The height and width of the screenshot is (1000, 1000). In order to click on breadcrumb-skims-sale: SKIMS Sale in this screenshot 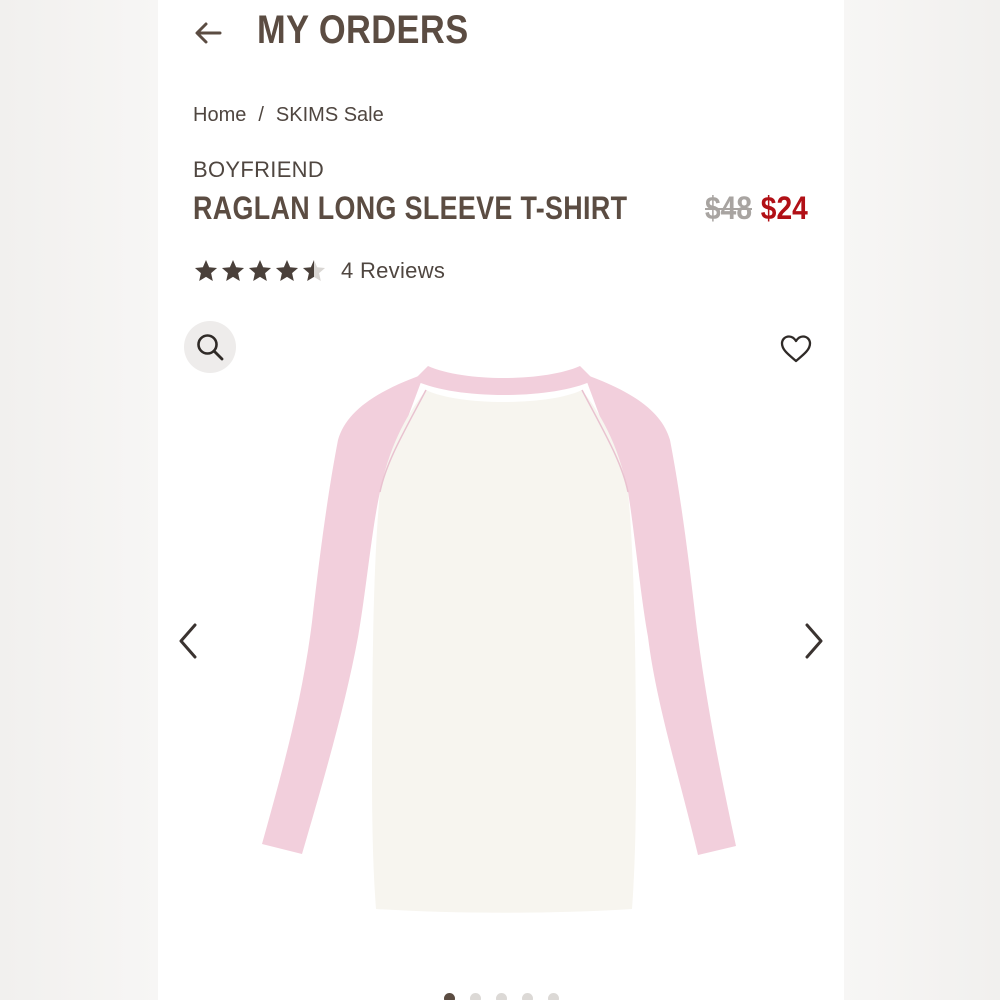, I will do `click(330, 115)`.